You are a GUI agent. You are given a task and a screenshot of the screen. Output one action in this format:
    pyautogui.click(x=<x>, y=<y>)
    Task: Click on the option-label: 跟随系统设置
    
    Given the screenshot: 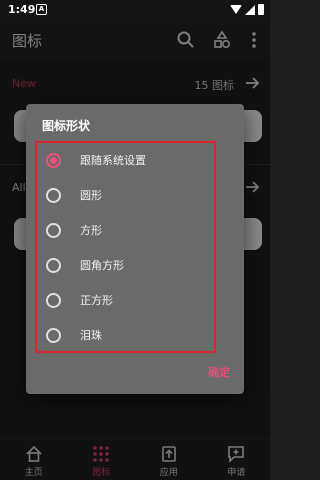 What is the action you would take?
    pyautogui.click(x=113, y=160)
    